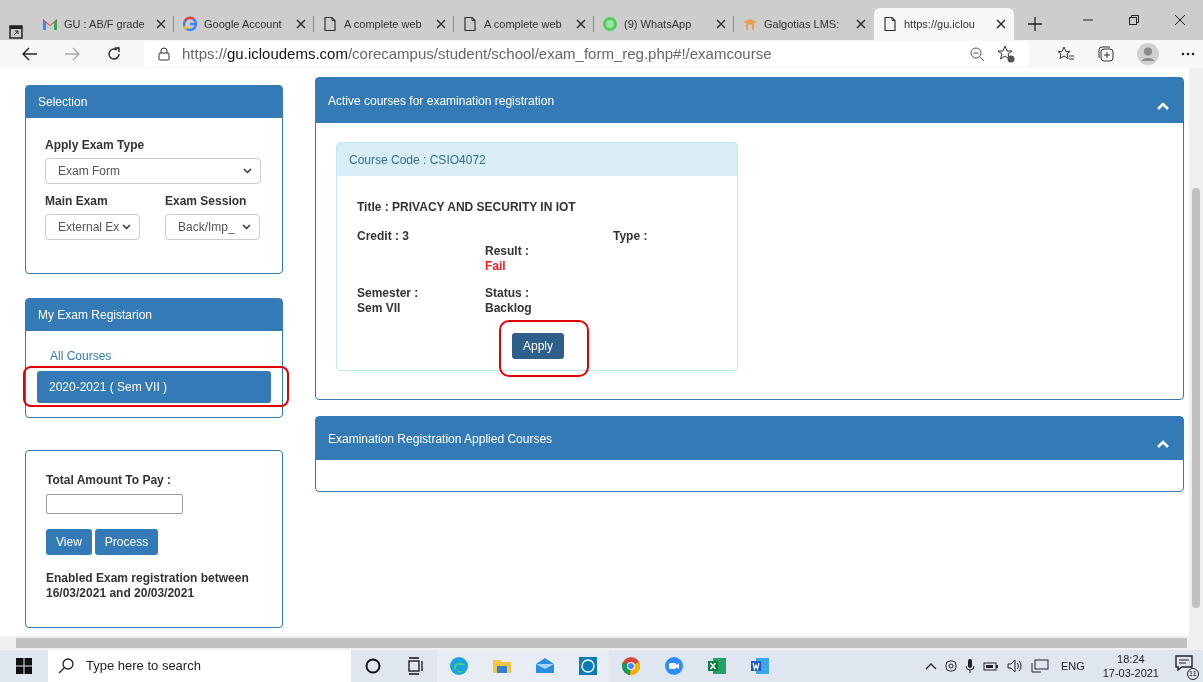 This screenshot has width=1203, height=682. I want to click on browser-tab: GU : AB/F grade, so click(104, 24).